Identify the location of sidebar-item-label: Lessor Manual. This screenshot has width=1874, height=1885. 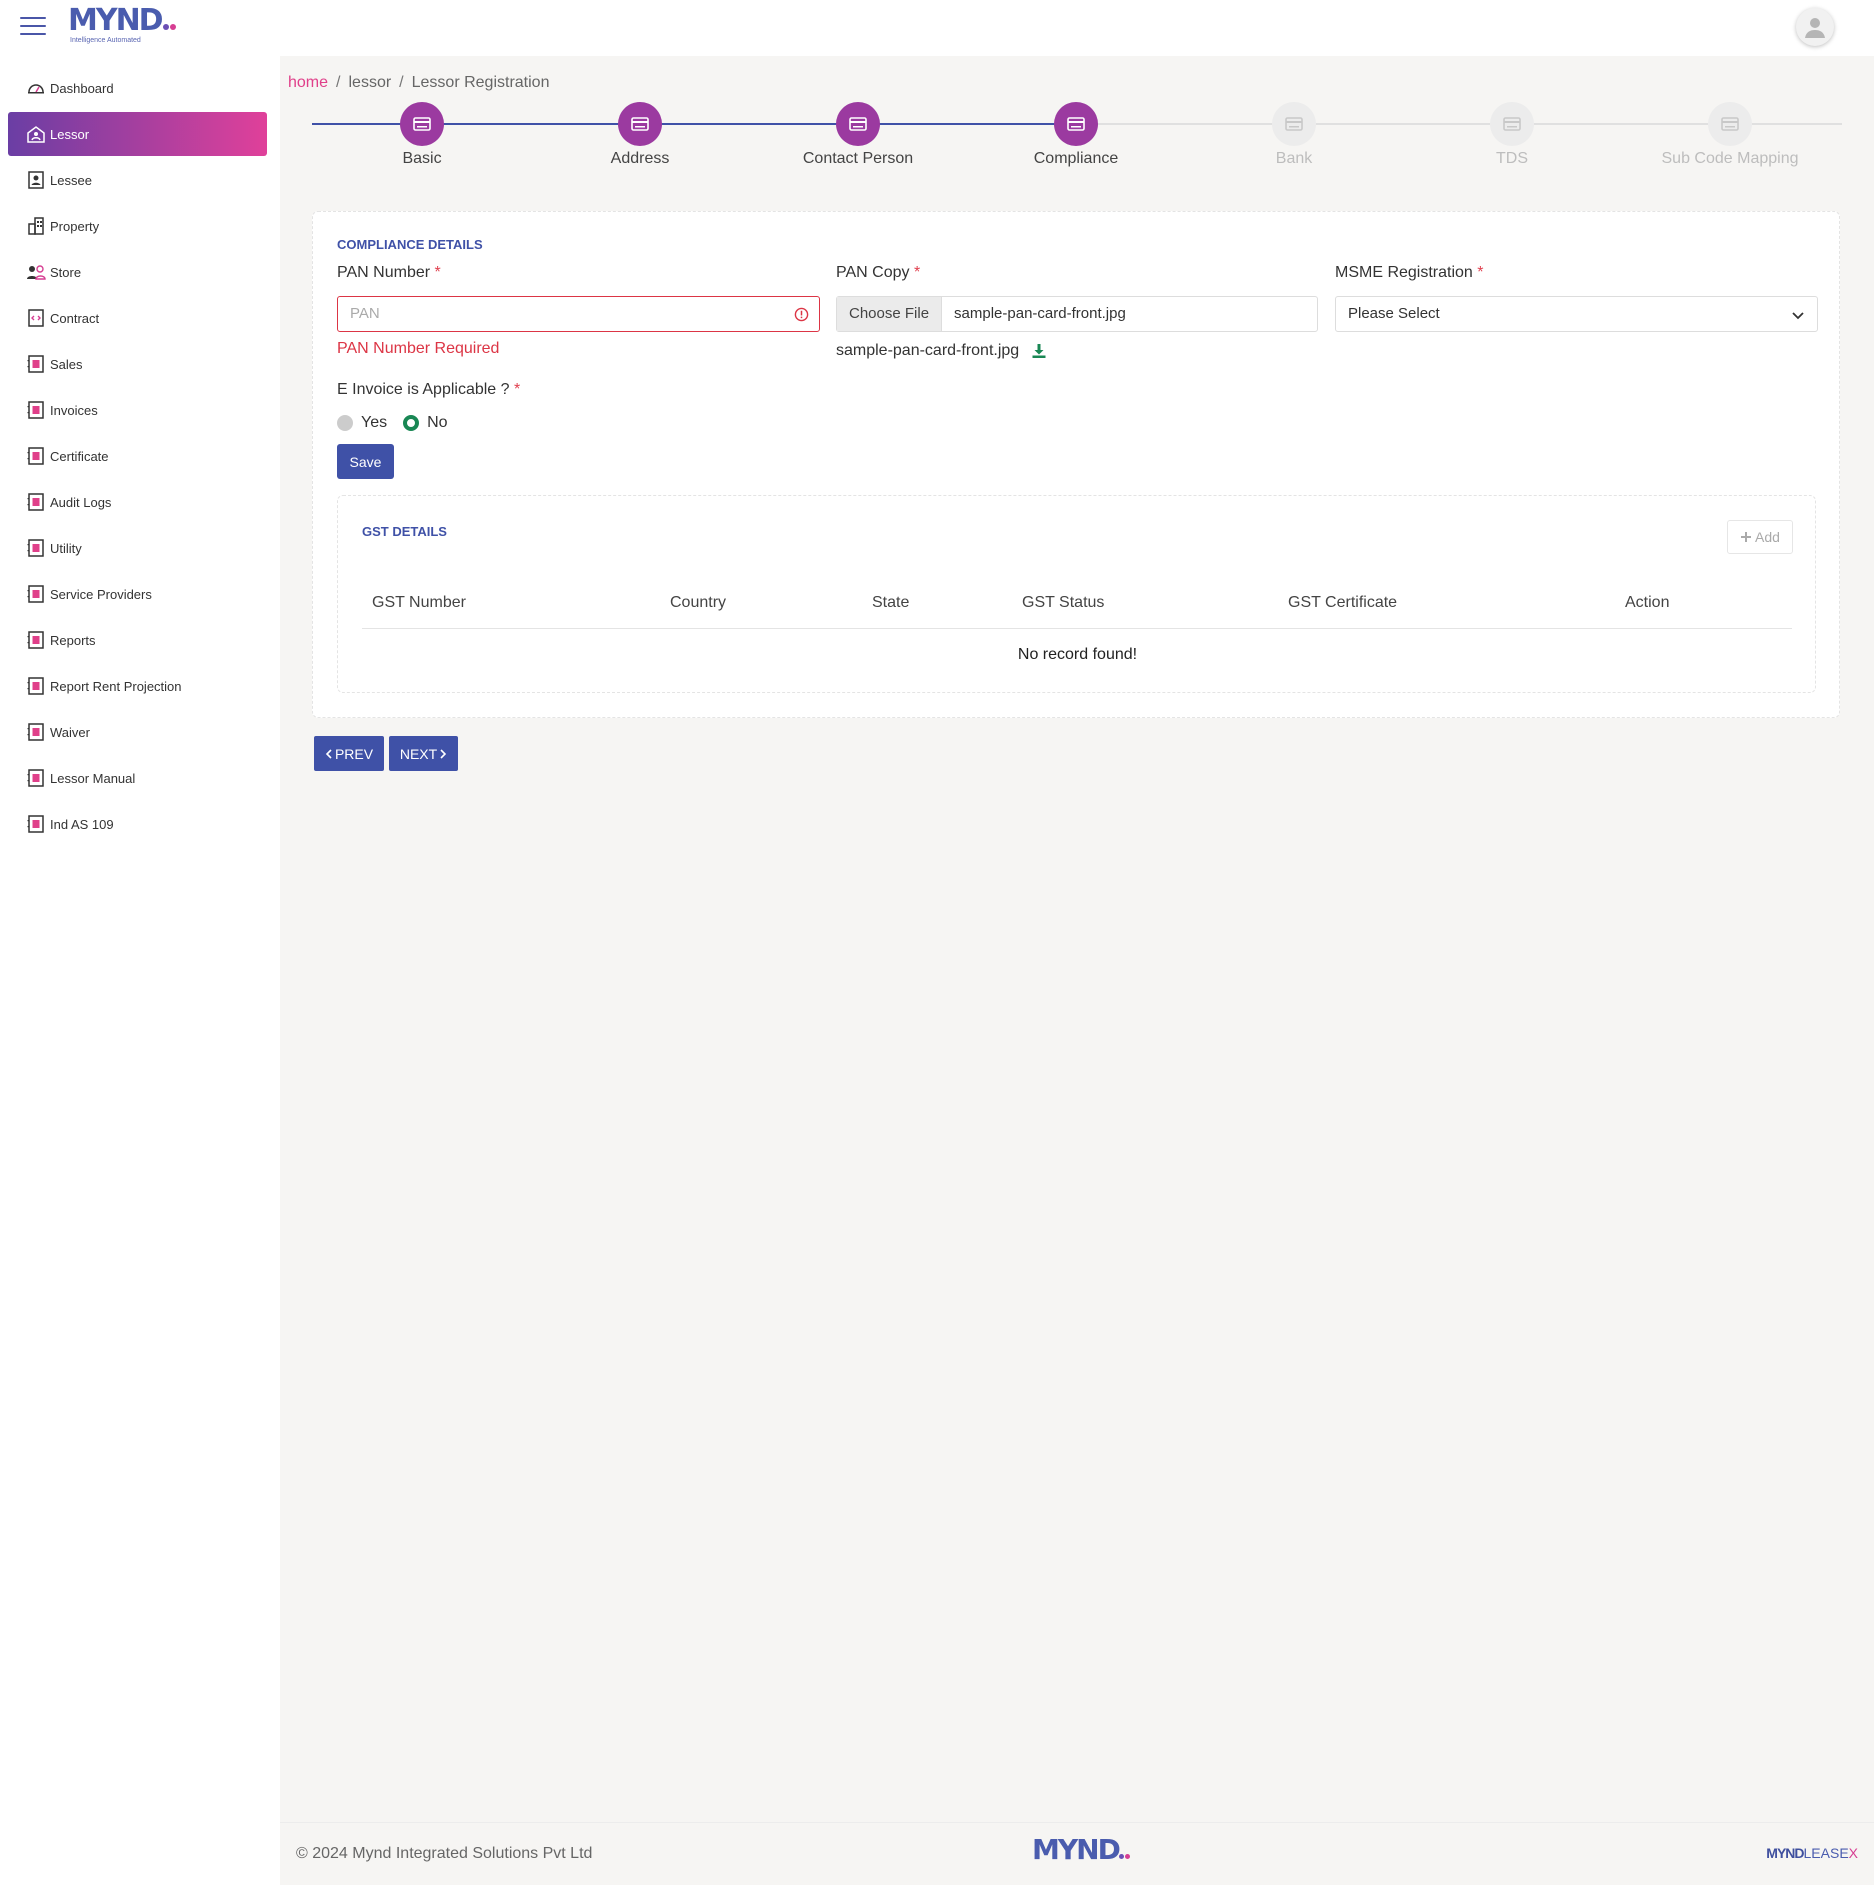
(93, 778).